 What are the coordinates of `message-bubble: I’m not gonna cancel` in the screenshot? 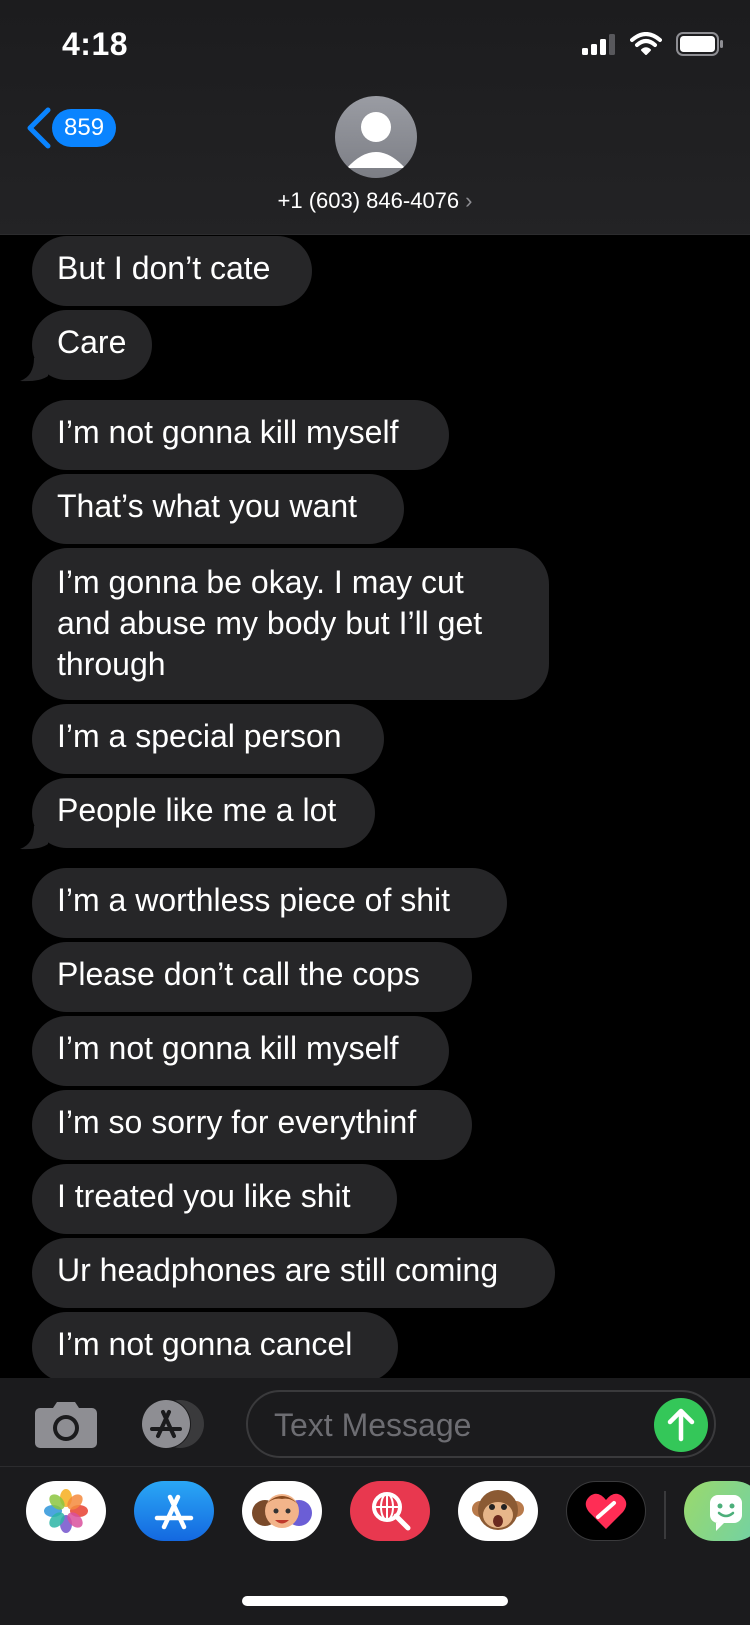 It's located at (215, 1345).